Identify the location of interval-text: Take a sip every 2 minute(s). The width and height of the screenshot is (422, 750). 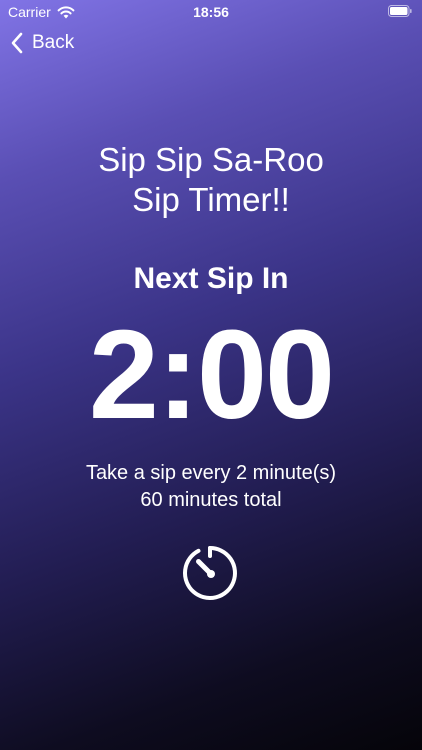
(211, 473).